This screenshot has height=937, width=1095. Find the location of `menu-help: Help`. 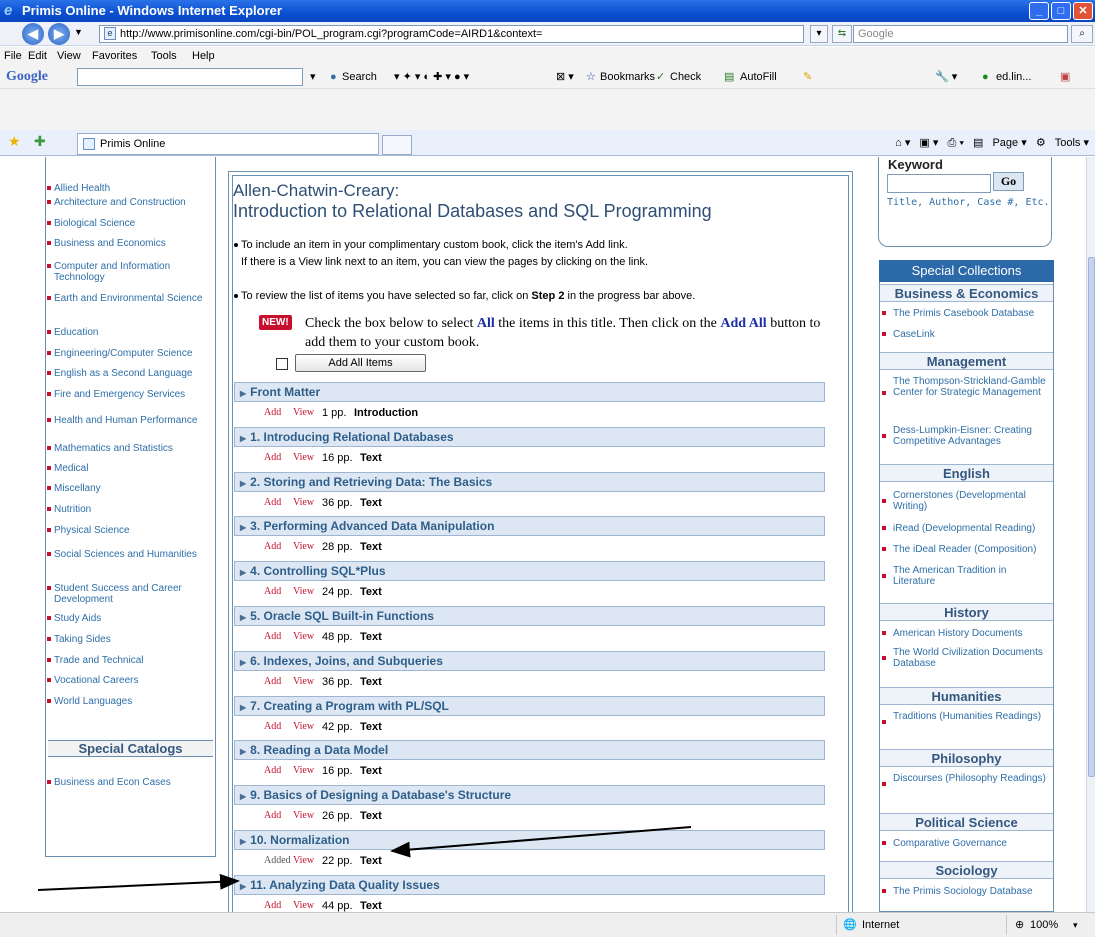

menu-help: Help is located at coordinates (203, 56).